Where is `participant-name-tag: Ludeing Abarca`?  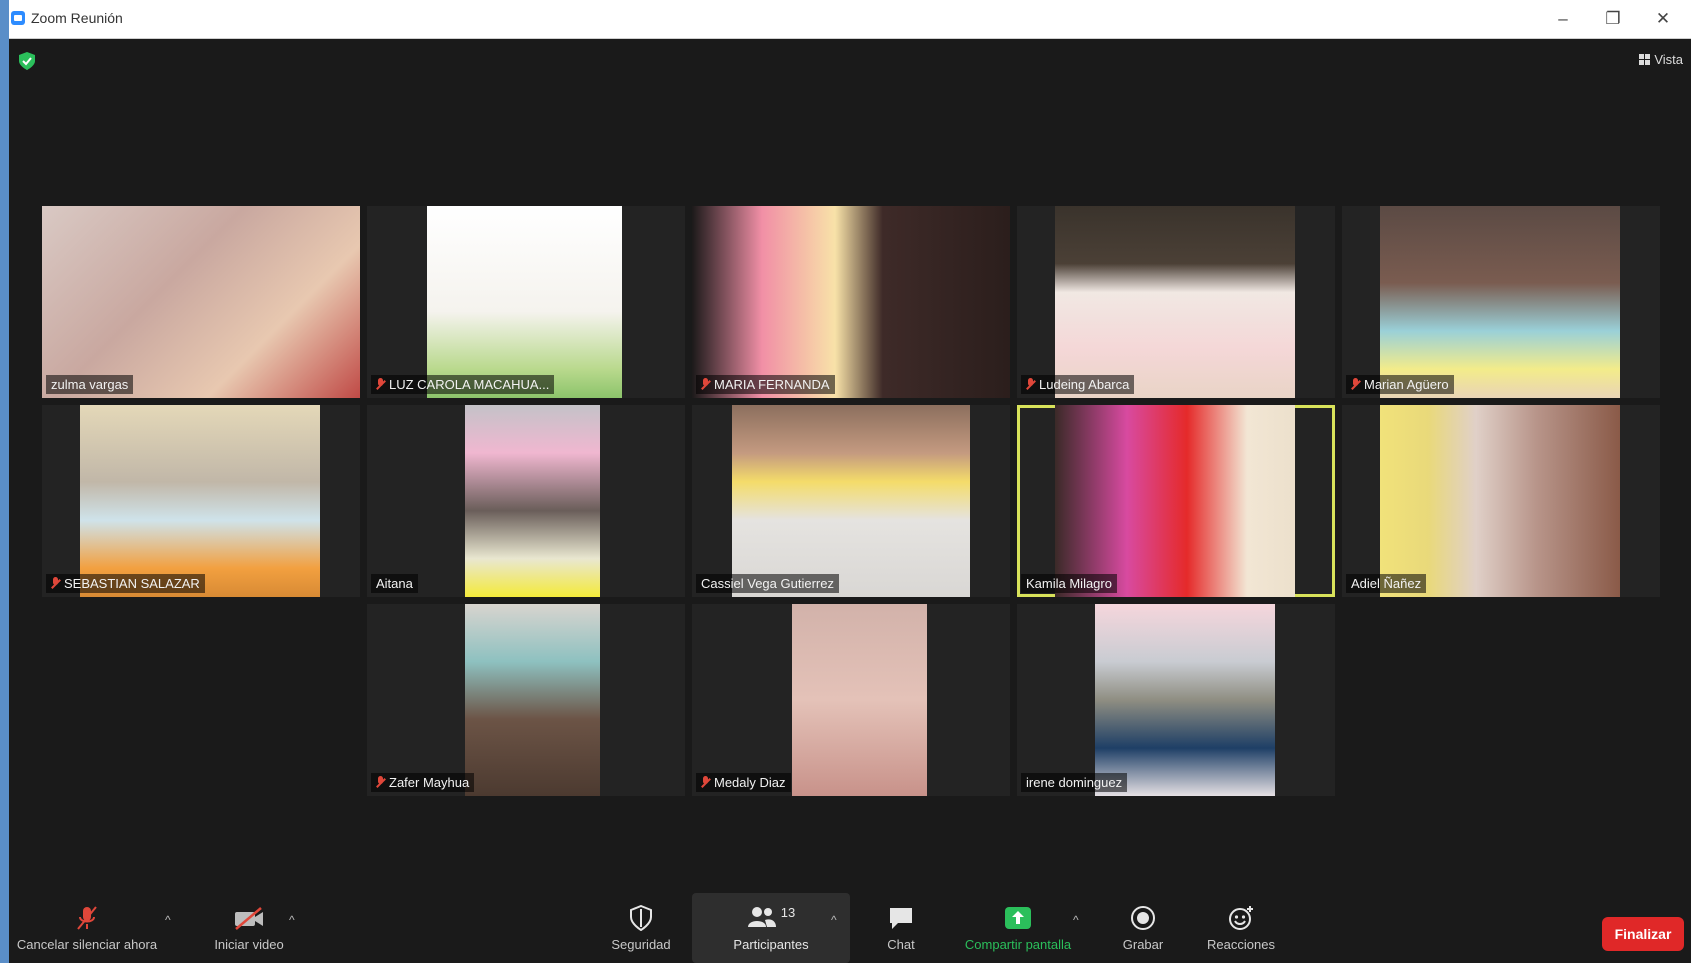 participant-name-tag: Ludeing Abarca is located at coordinates (1078, 384).